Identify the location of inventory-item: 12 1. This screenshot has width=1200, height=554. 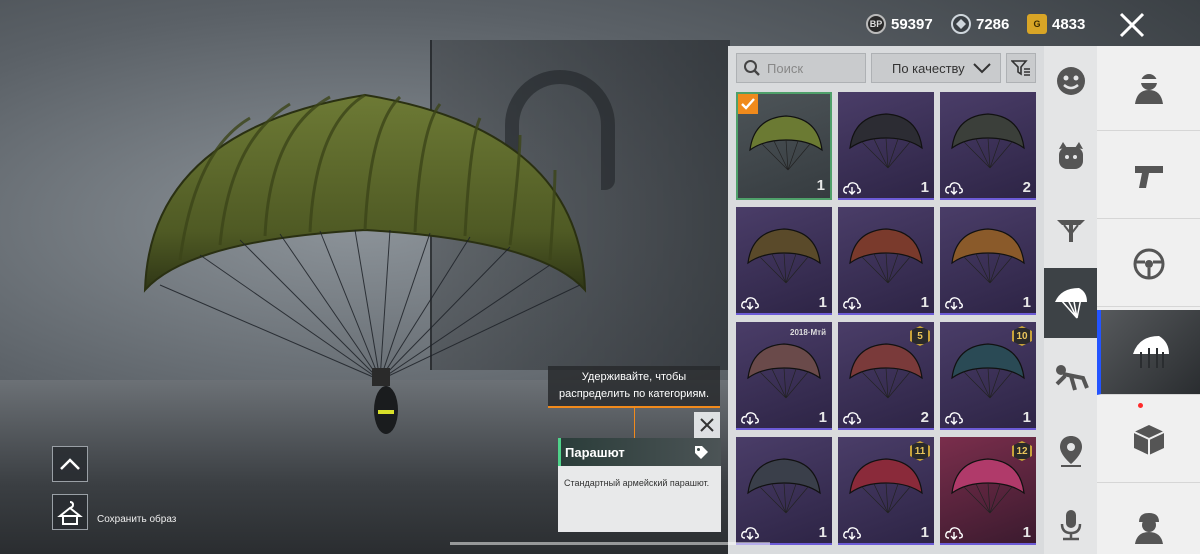
(988, 491).